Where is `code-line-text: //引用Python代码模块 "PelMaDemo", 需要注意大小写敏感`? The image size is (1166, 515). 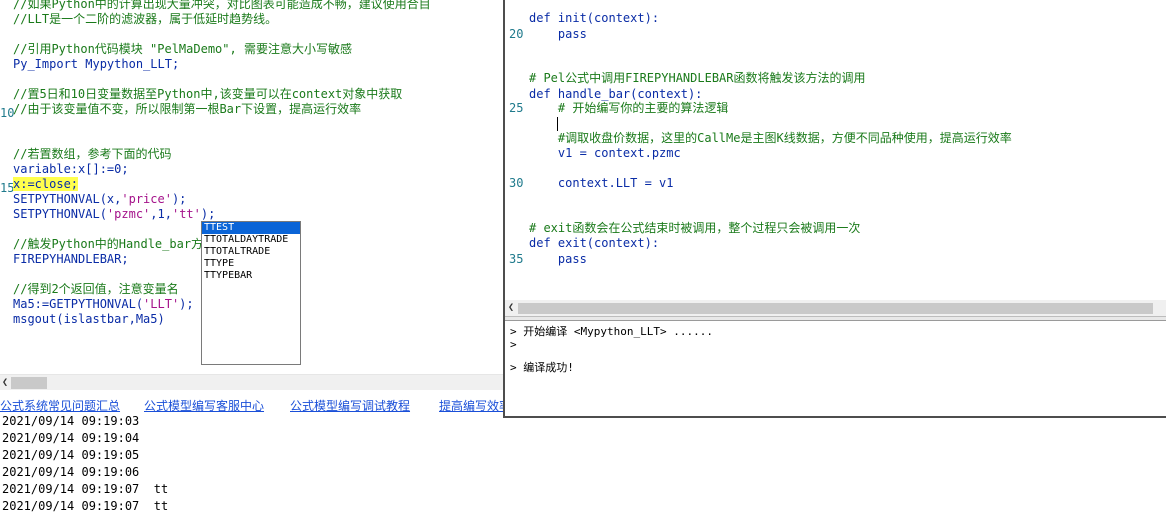
code-line-text: //引用Python代码模块 "PelMaDemo", 需要注意大小写敏感 is located at coordinates (182, 49).